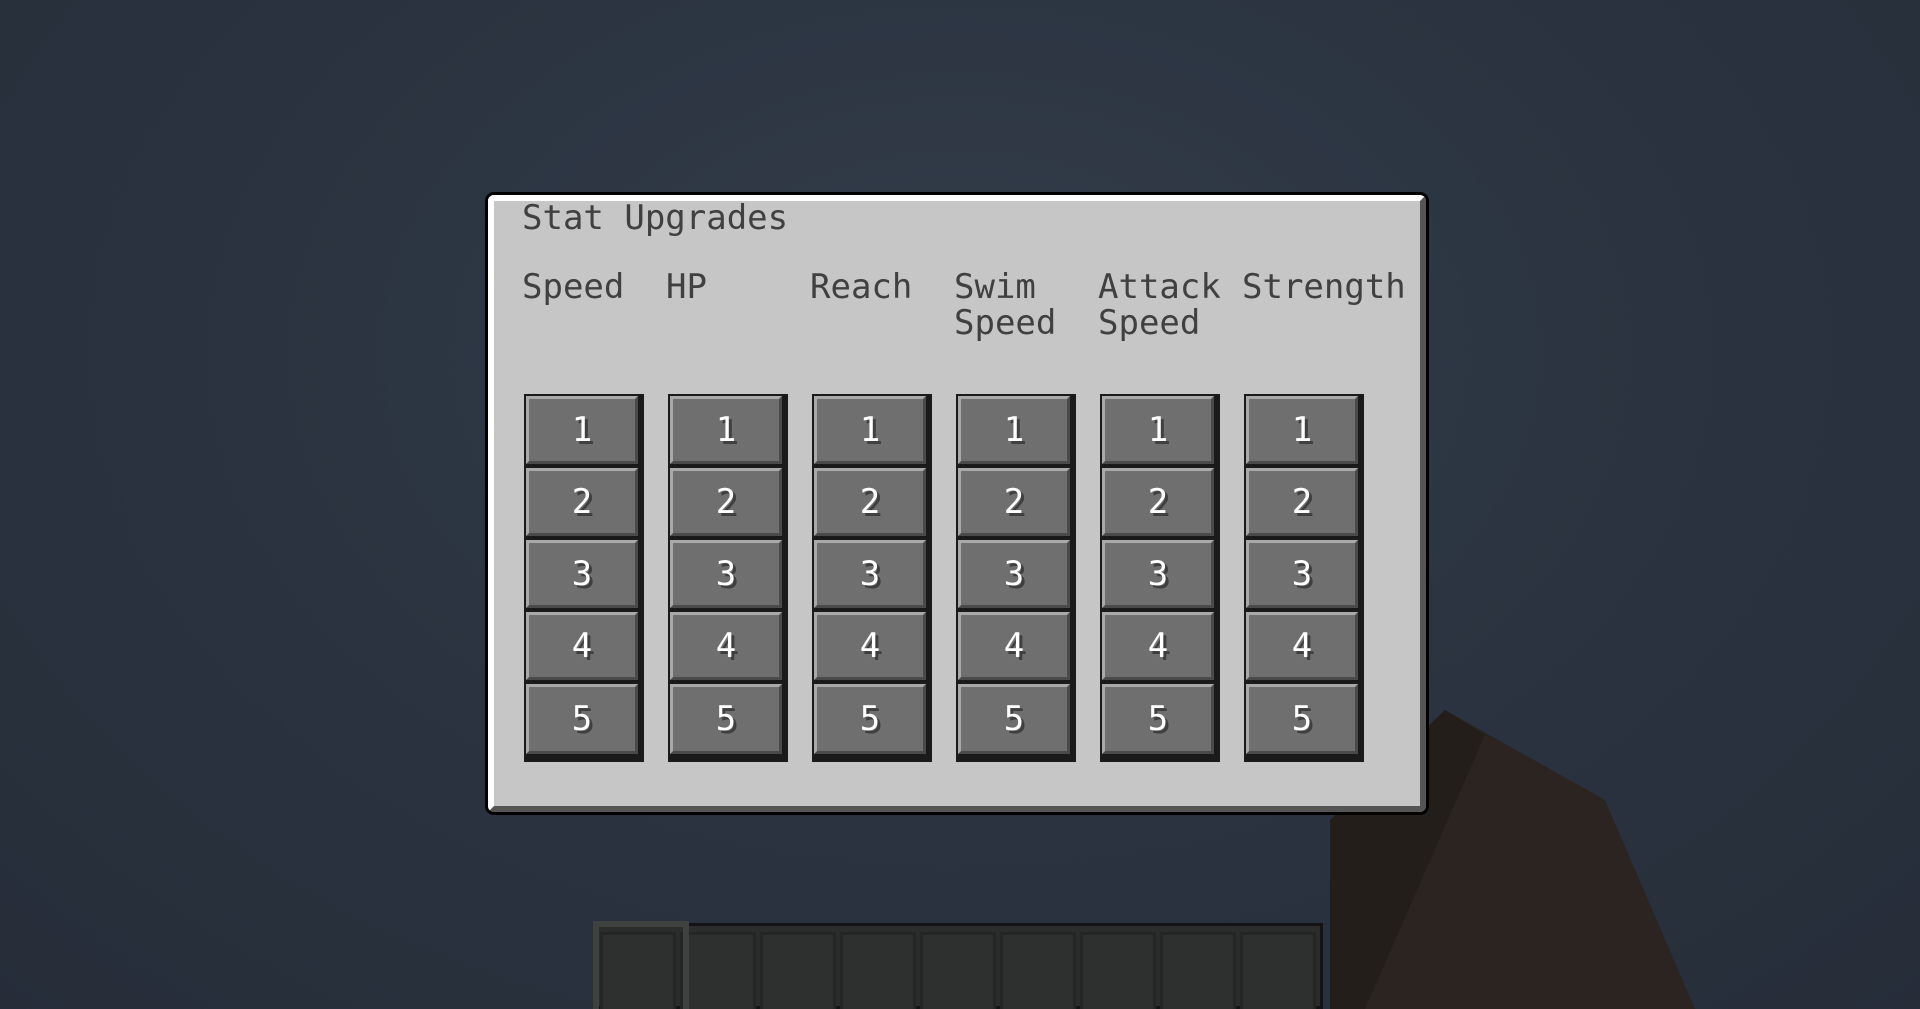 This screenshot has height=1009, width=1920. I want to click on speed-level-3-button: 3, so click(582, 574).